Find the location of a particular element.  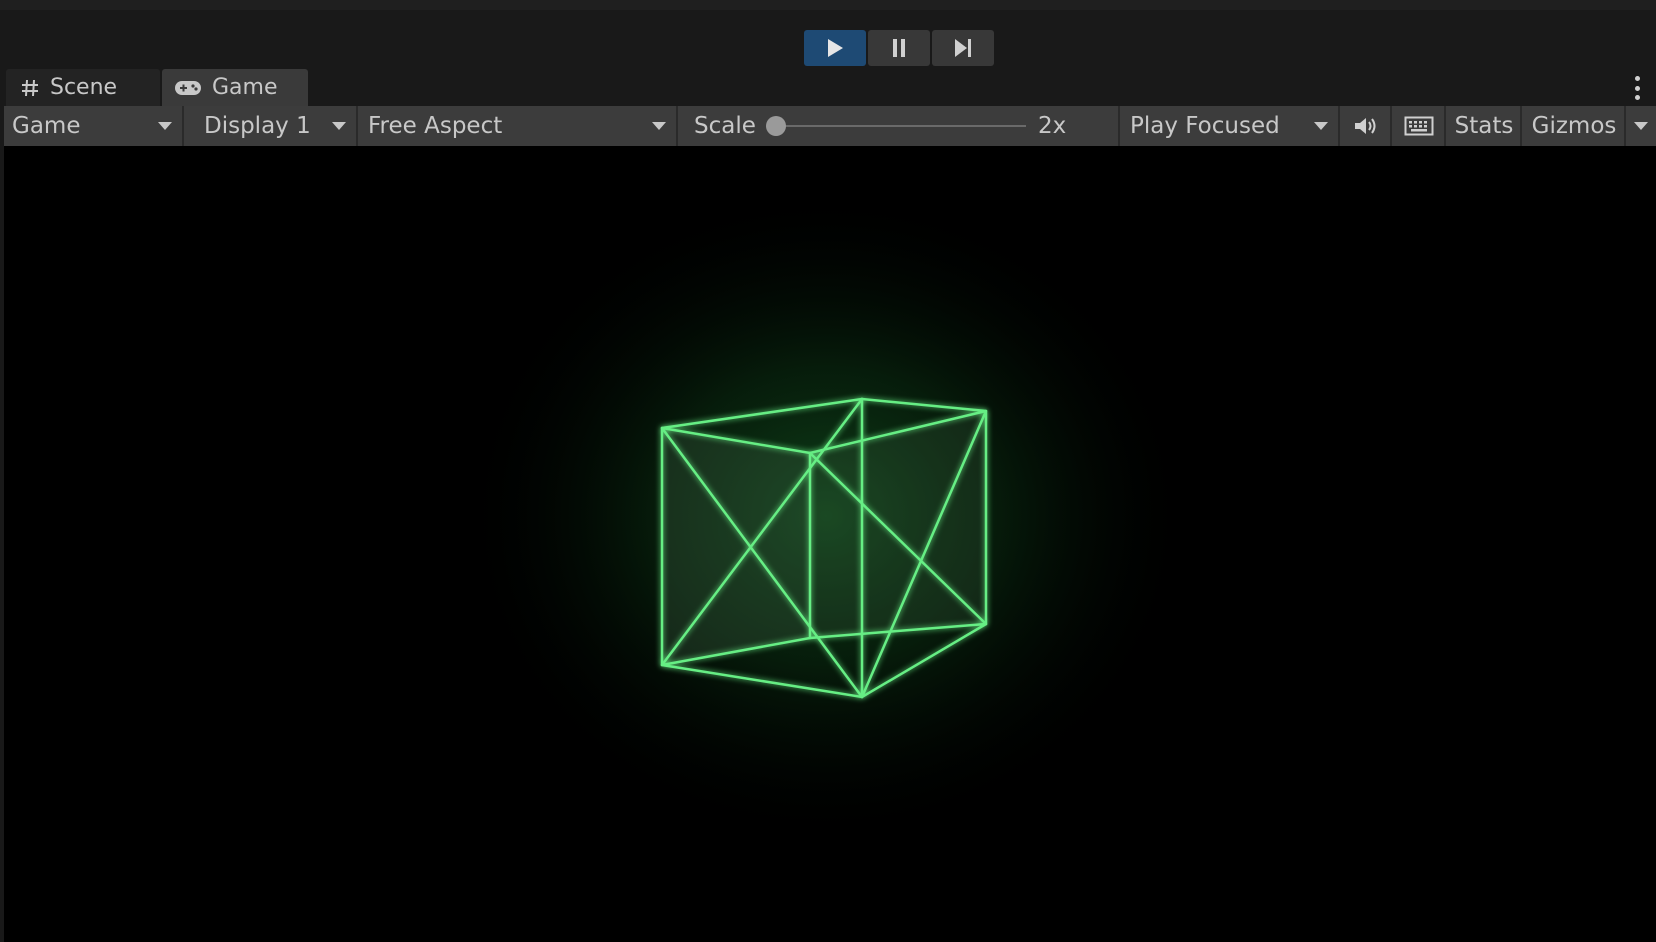

tab-game: Game is located at coordinates (235, 87).